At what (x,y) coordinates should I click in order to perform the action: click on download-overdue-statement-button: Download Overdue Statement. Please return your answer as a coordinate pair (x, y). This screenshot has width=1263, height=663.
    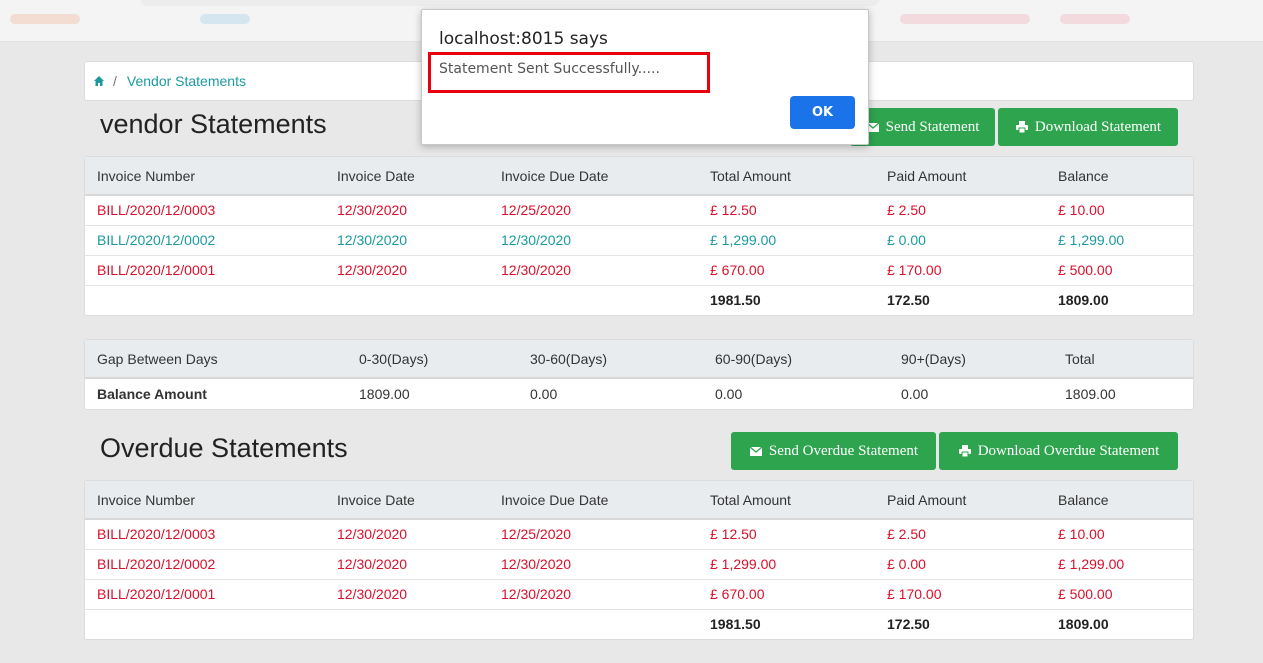
    Looking at the image, I should click on (1058, 451).